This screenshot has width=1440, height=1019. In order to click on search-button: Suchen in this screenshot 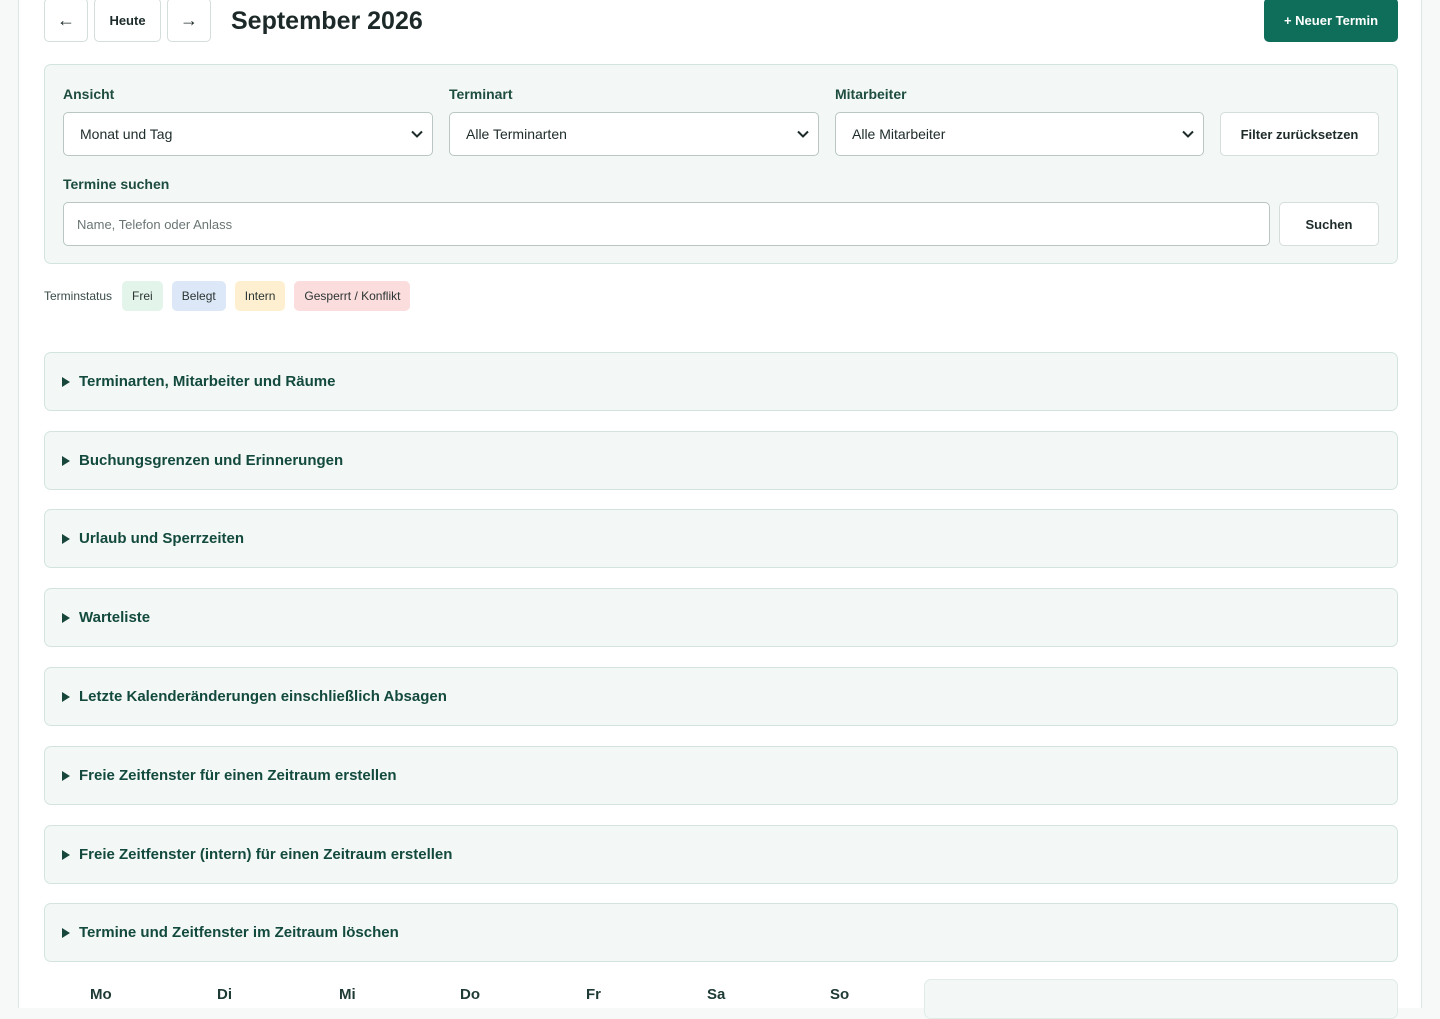, I will do `click(1329, 224)`.